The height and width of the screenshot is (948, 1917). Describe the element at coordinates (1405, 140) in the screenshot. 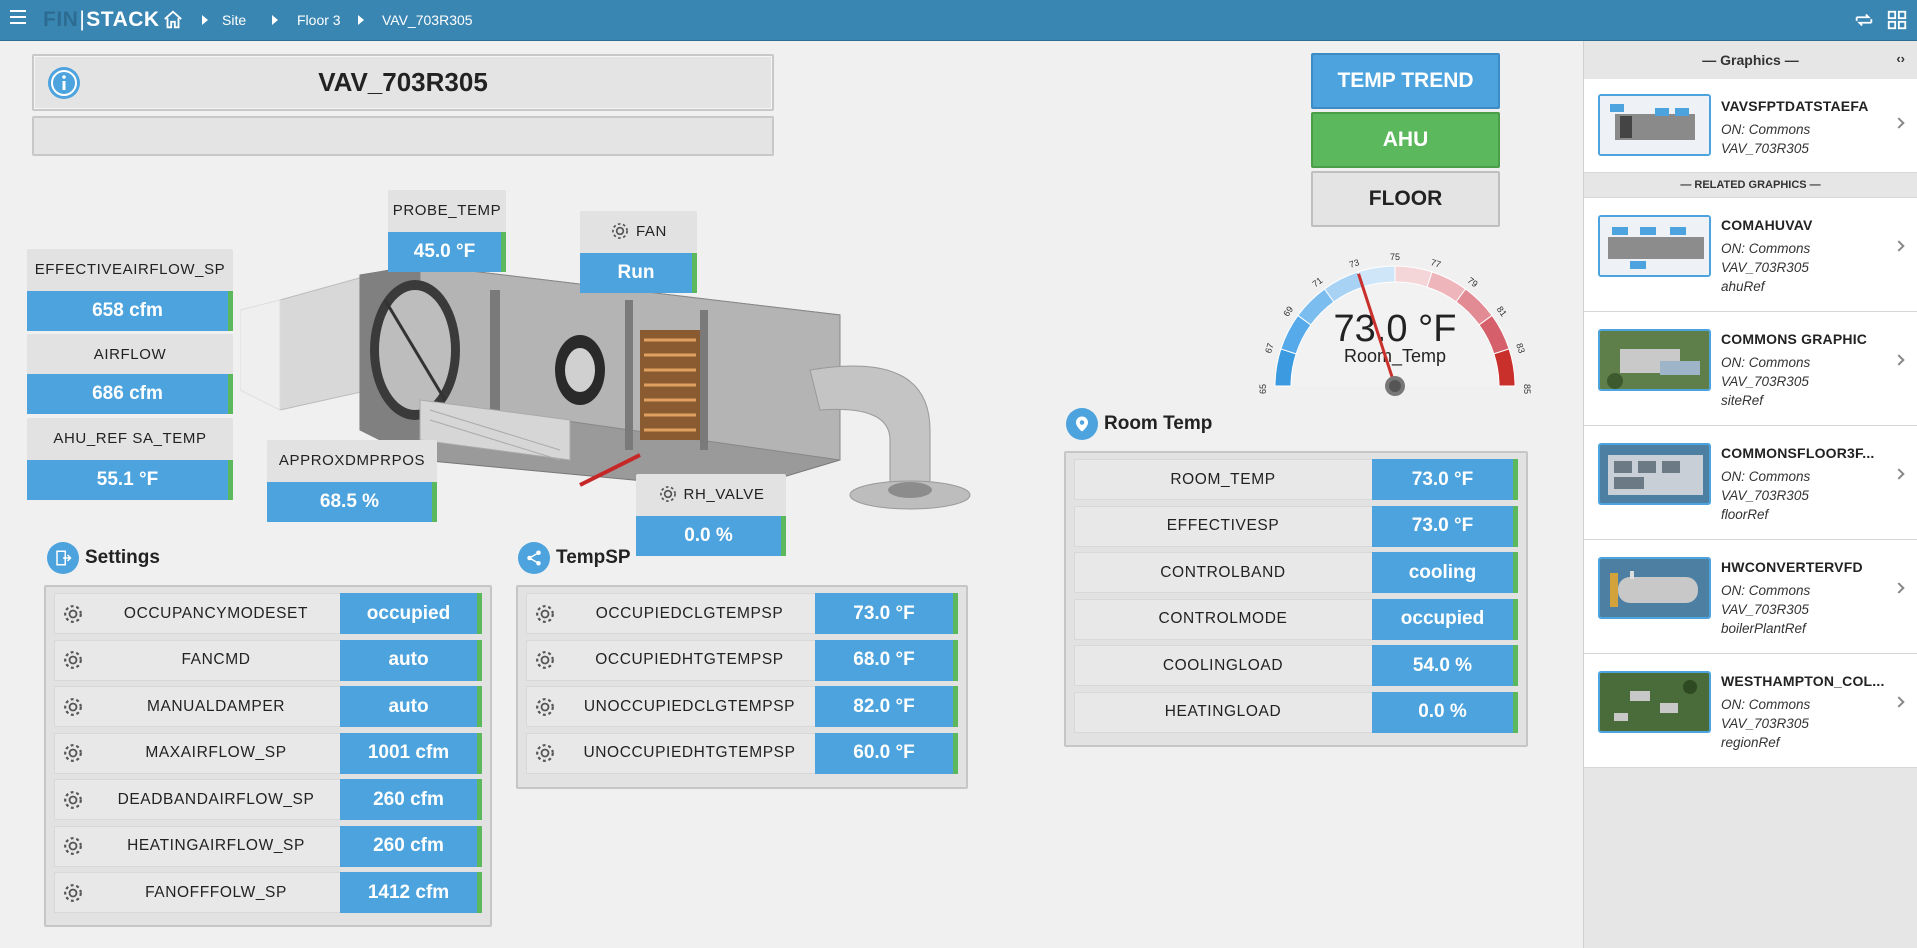

I see `ahu-button: AHU` at that location.